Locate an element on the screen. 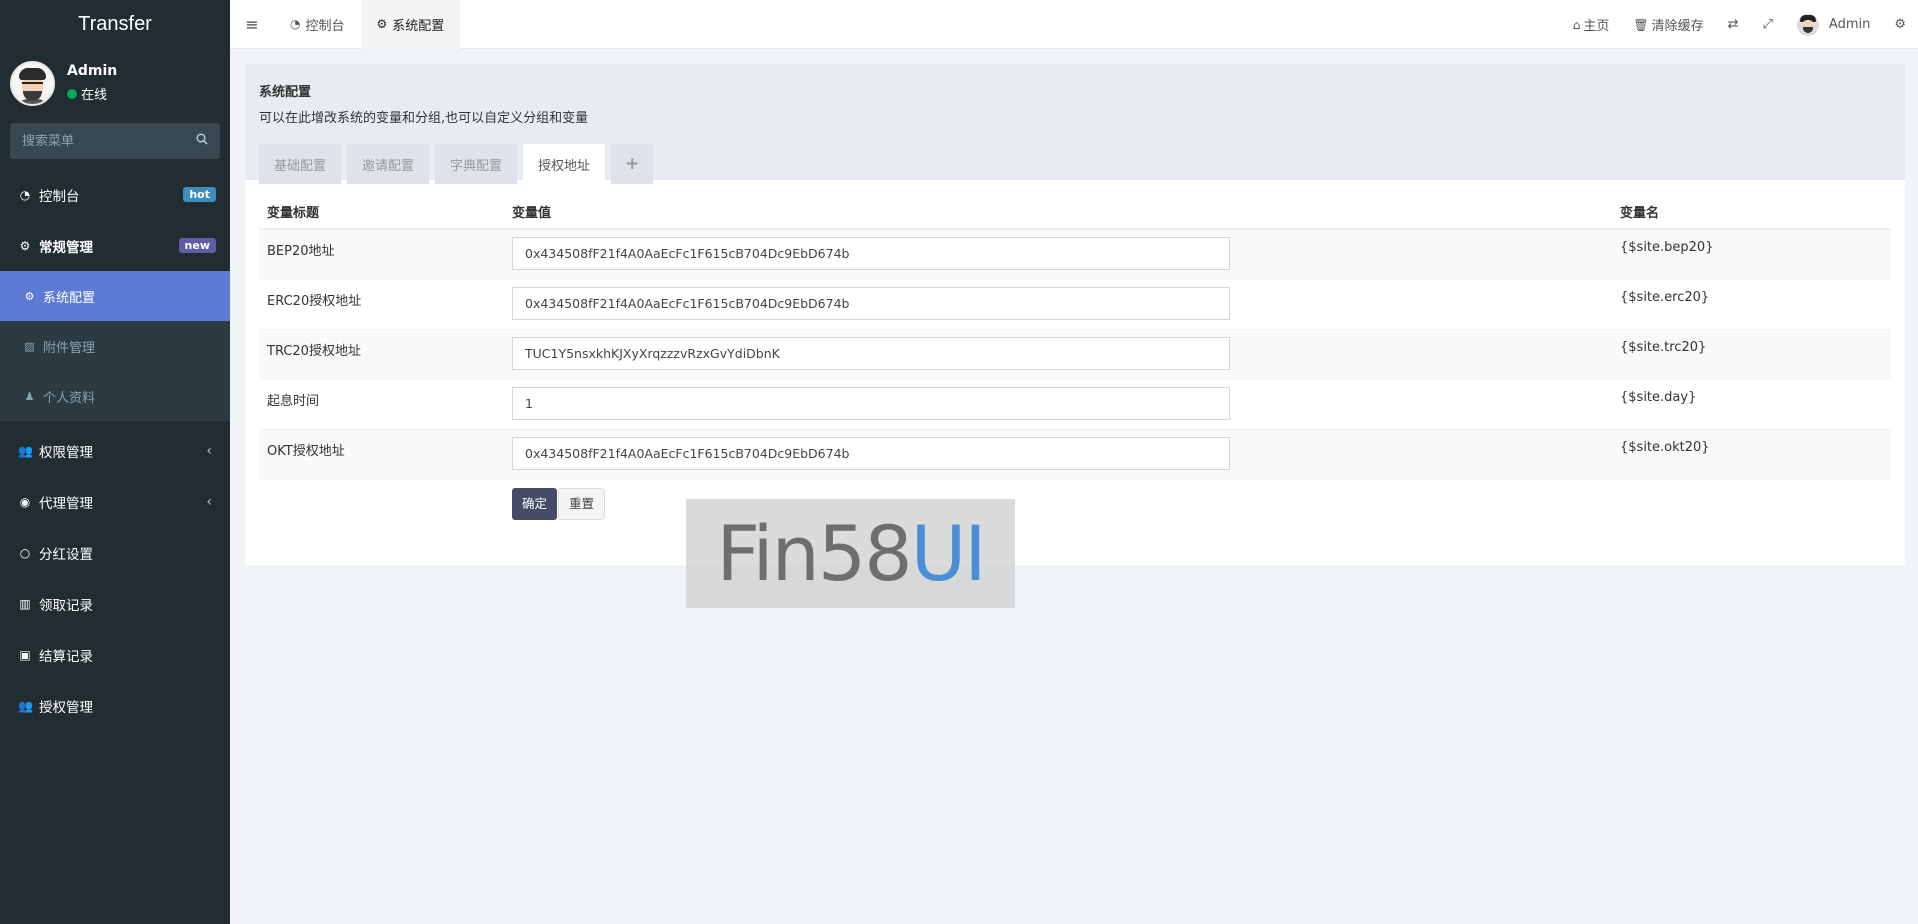  sidebar-item-dividends: ○ 分红设置 is located at coordinates (115, 552).